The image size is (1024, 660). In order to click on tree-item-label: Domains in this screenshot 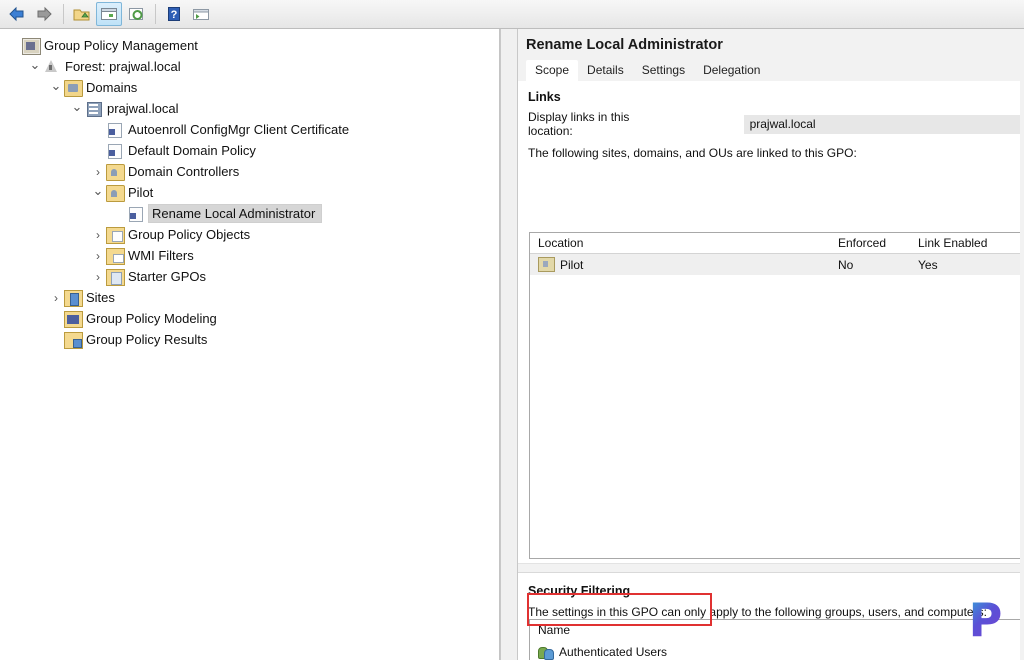, I will do `click(112, 87)`.